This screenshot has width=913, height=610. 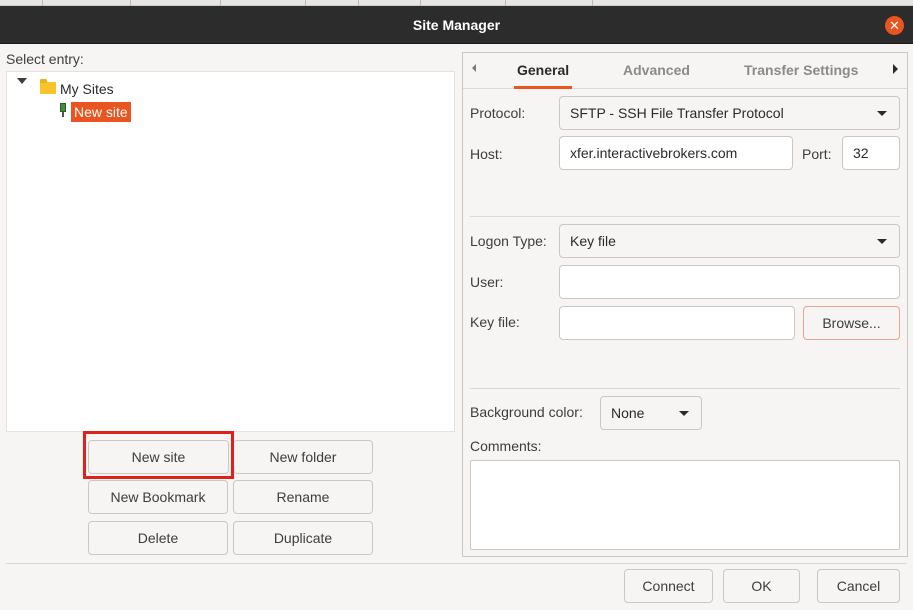 I want to click on tab-scroll-right-icon, so click(x=895, y=69).